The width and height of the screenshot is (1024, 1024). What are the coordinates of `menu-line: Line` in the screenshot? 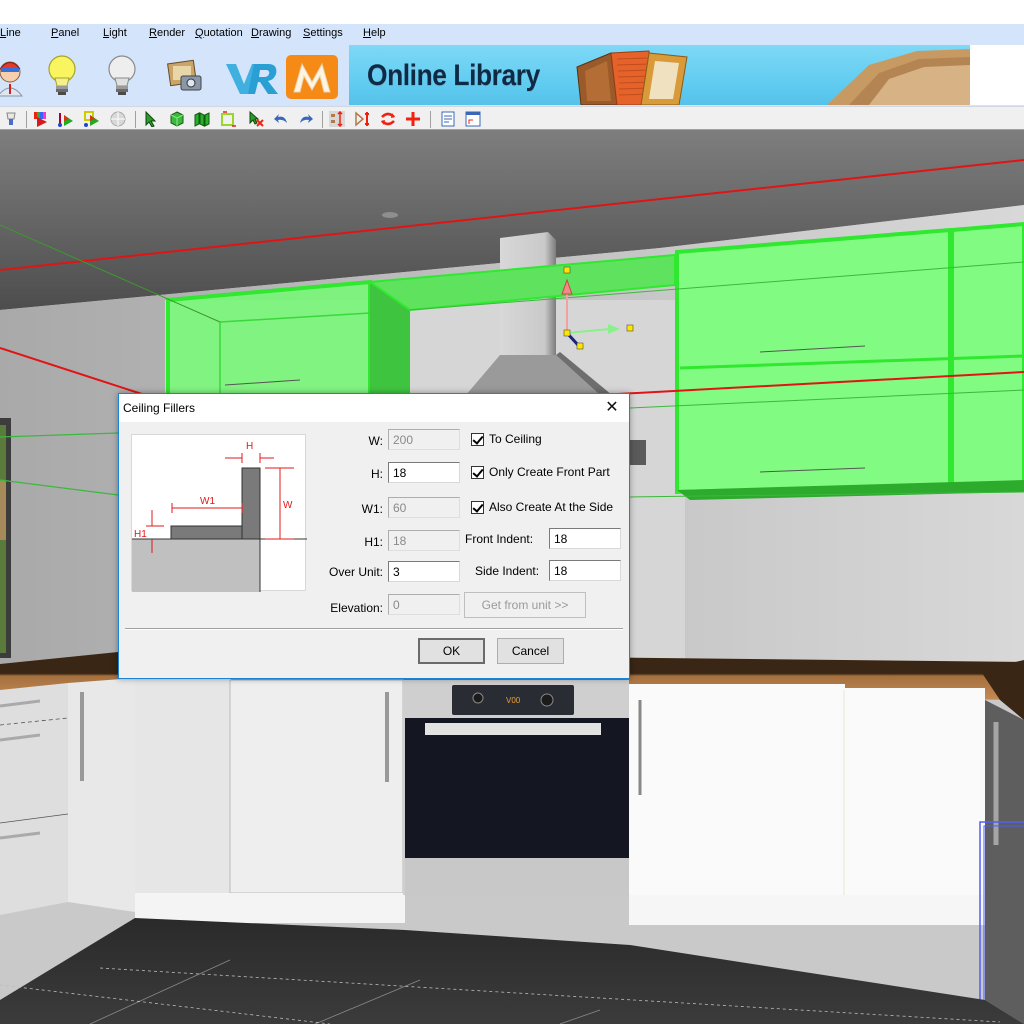 It's located at (10, 33).